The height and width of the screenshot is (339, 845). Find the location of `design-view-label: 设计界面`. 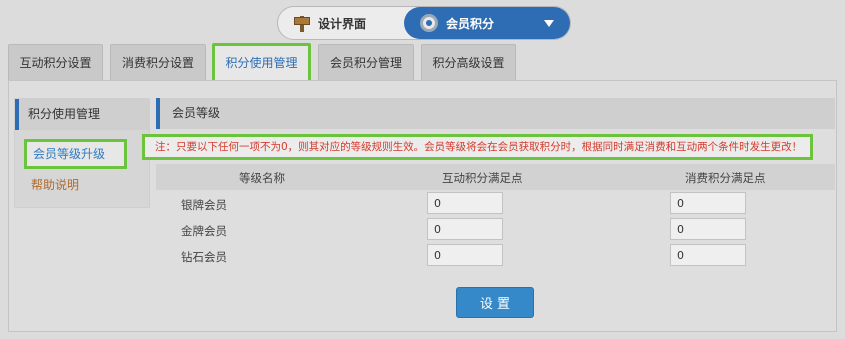

design-view-label: 设计界面 is located at coordinates (342, 23).